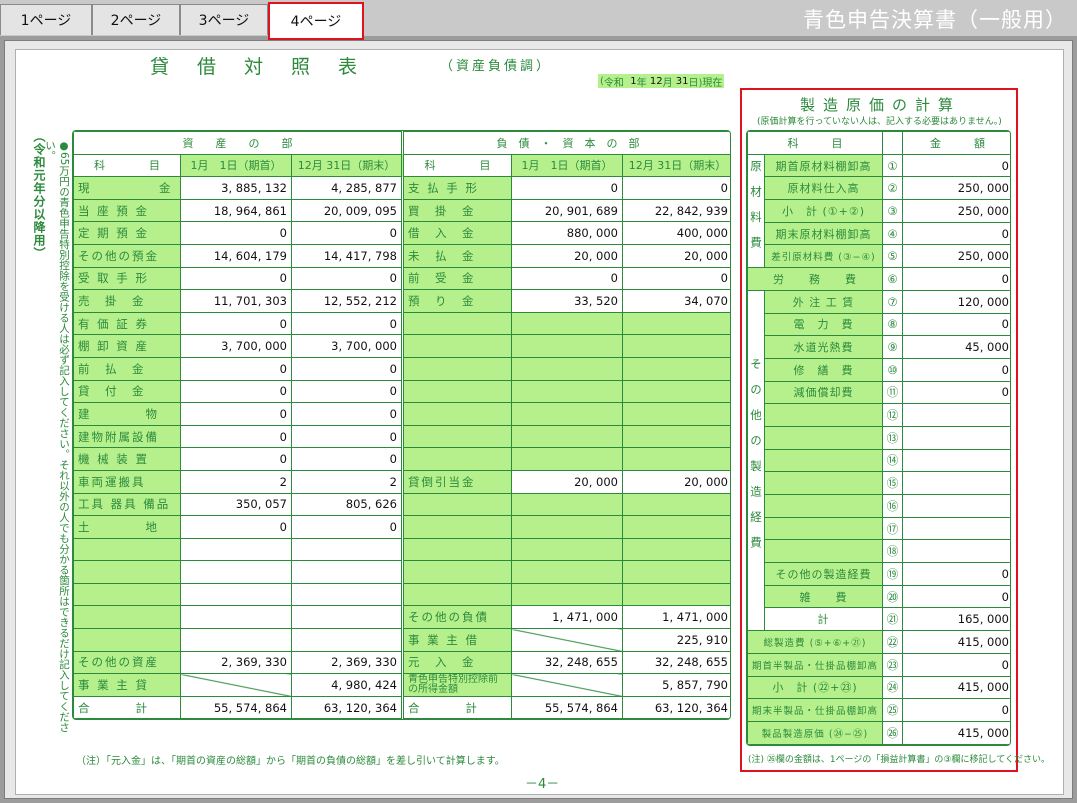 Image resolution: width=1077 pixels, height=803 pixels. Describe the element at coordinates (236, 662) in the screenshot. I see `asset-start-value: 2, 369, 330` at that location.